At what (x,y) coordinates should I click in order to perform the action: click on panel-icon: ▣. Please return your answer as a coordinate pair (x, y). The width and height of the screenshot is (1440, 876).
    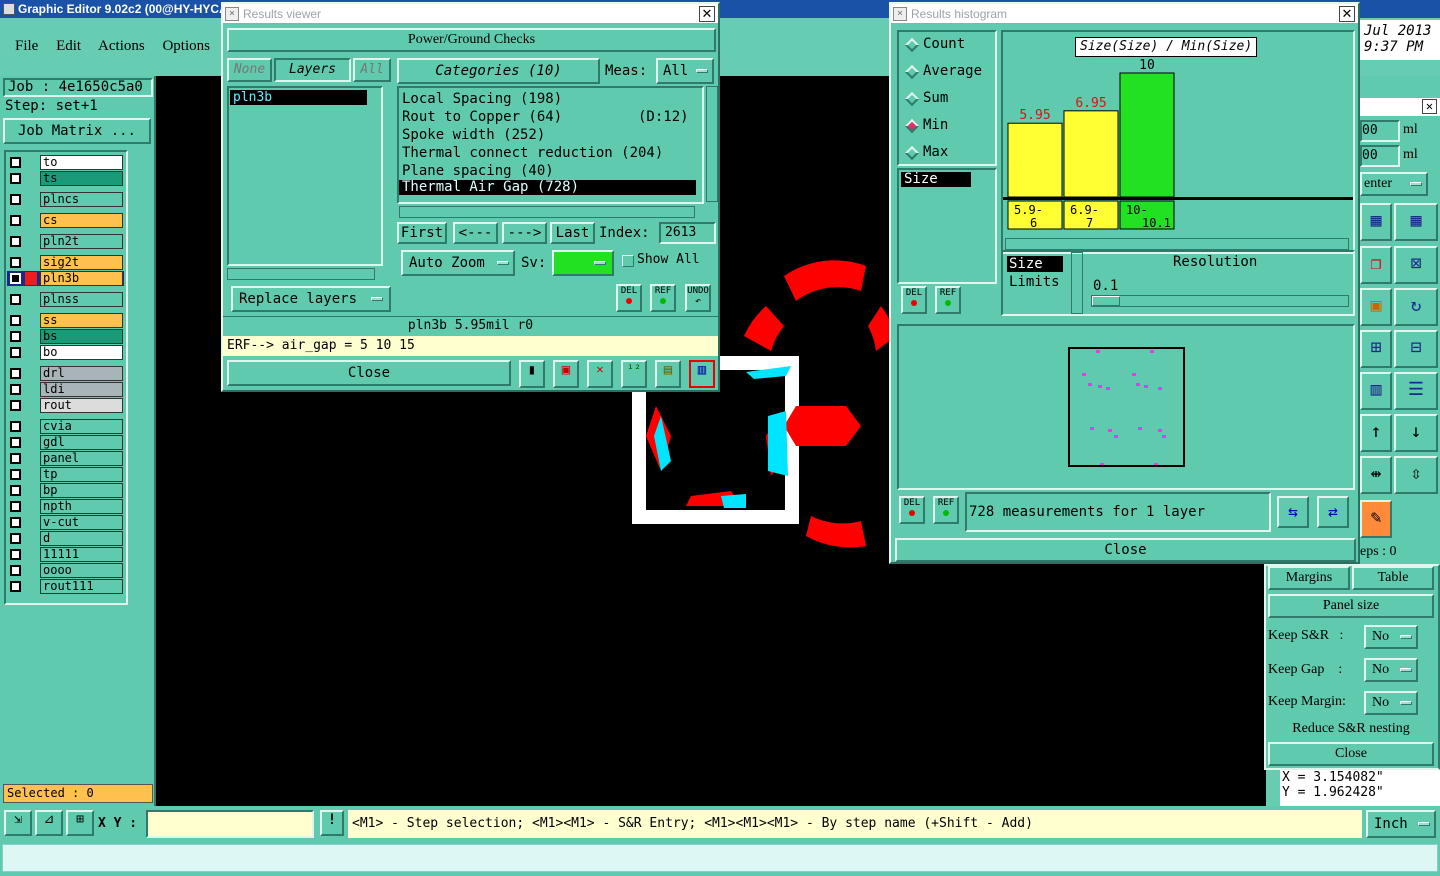
    Looking at the image, I should click on (1376, 307).